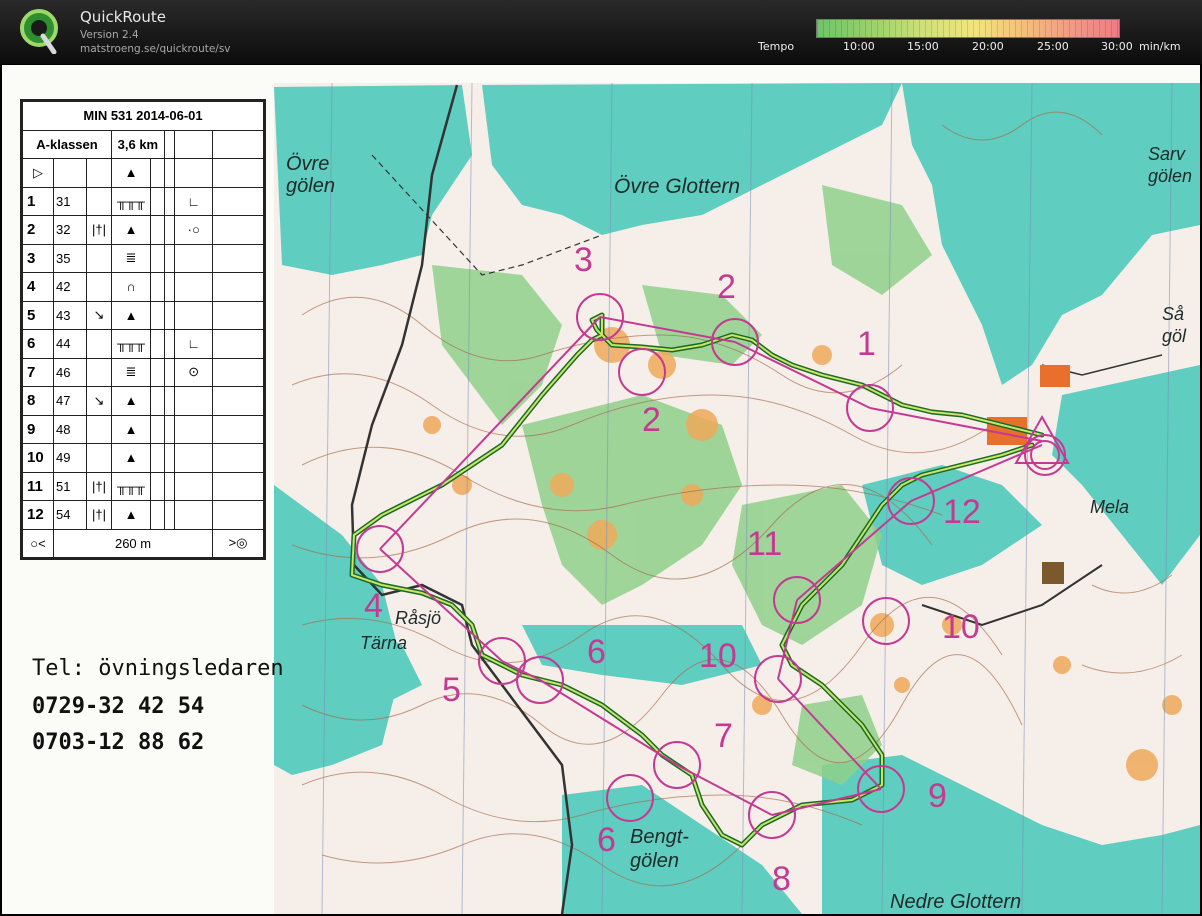 This screenshot has width=1202, height=916. What do you see at coordinates (723, 736) in the screenshot?
I see `control-number: 7` at bounding box center [723, 736].